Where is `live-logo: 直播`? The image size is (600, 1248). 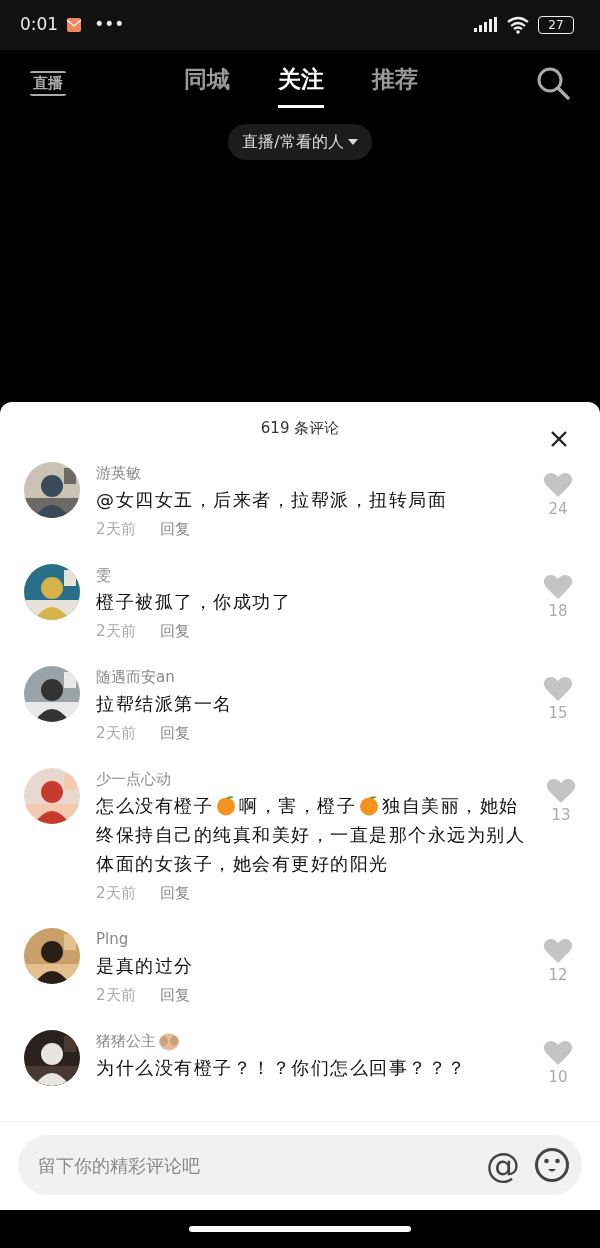
live-logo: 直播 is located at coordinates (48, 83).